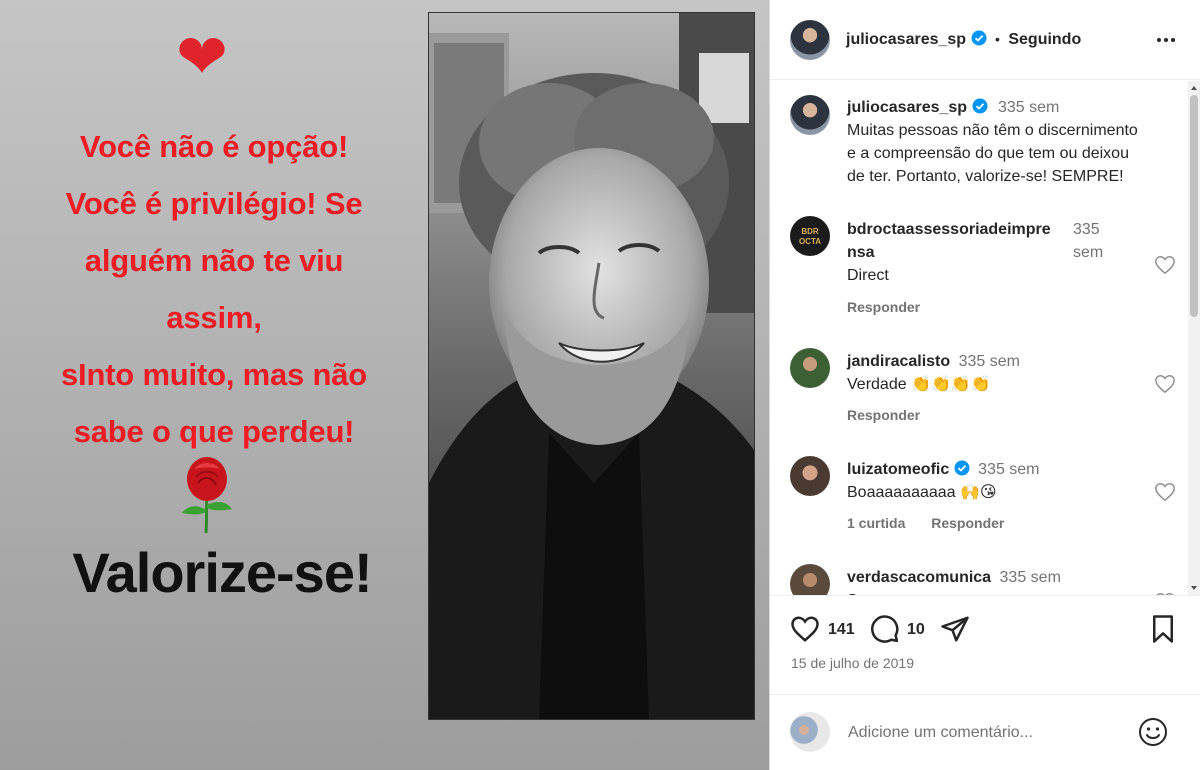 This screenshot has width=1200, height=770. What do you see at coordinates (955, 629) in the screenshot?
I see `share-paper-plane-icon` at bounding box center [955, 629].